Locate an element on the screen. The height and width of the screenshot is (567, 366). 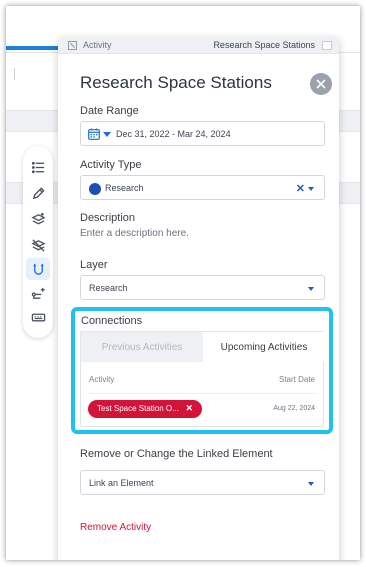
layer-value: Research is located at coordinates (108, 288).